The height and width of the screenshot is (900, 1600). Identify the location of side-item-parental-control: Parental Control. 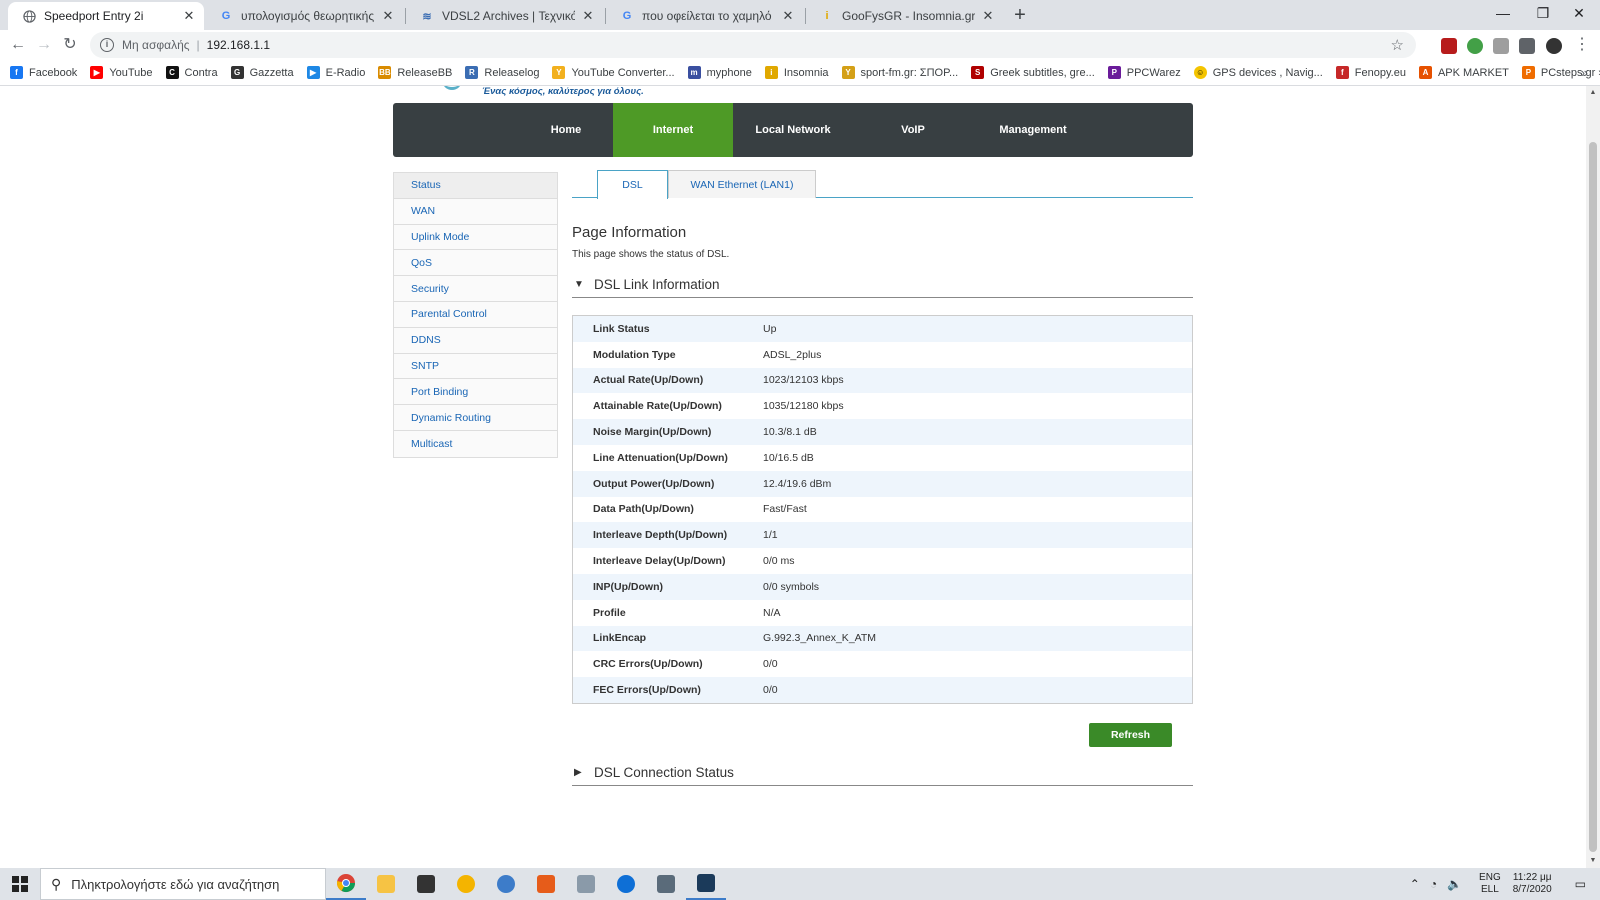
(475, 314).